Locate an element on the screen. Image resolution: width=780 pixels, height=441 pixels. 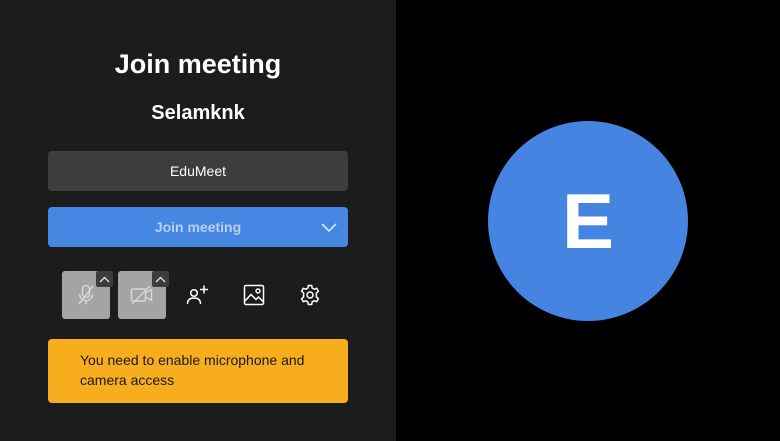
device-toolbar is located at coordinates (198, 295).